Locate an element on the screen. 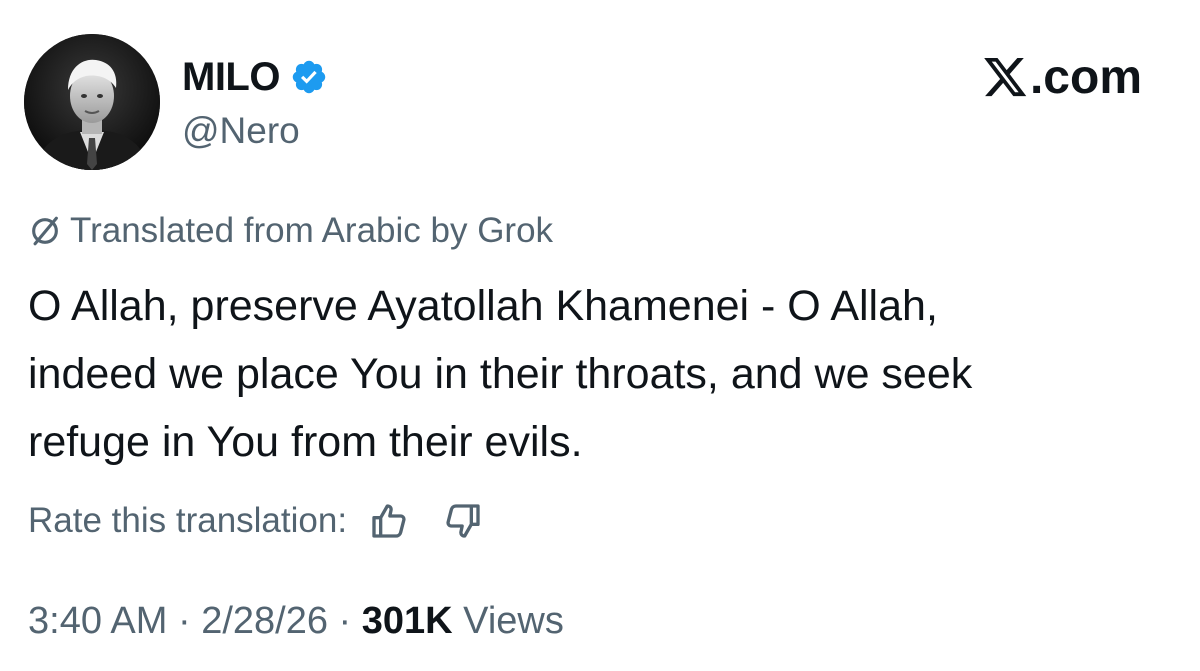 The height and width of the screenshot is (671, 1200). verified-badge-icon is located at coordinates (309, 77).